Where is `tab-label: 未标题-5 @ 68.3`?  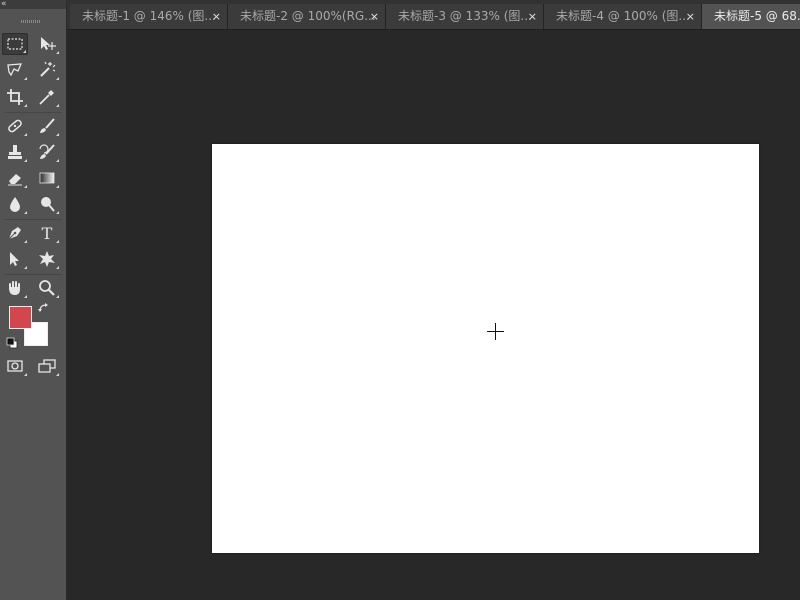 tab-label: 未标题-5 @ 68.3 is located at coordinates (757, 16).